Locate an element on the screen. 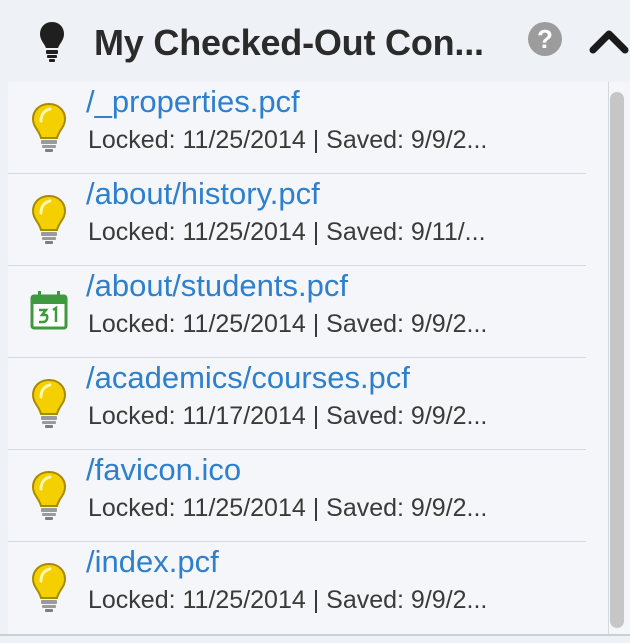  file-link: /_properties.pcf is located at coordinates (193, 102).